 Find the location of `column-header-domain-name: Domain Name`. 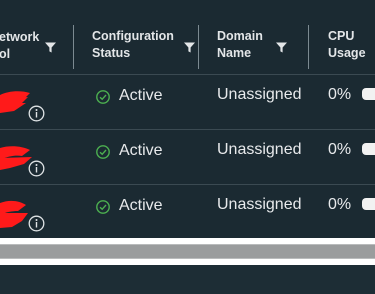

column-header-domain-name: Domain Name is located at coordinates (254, 47).